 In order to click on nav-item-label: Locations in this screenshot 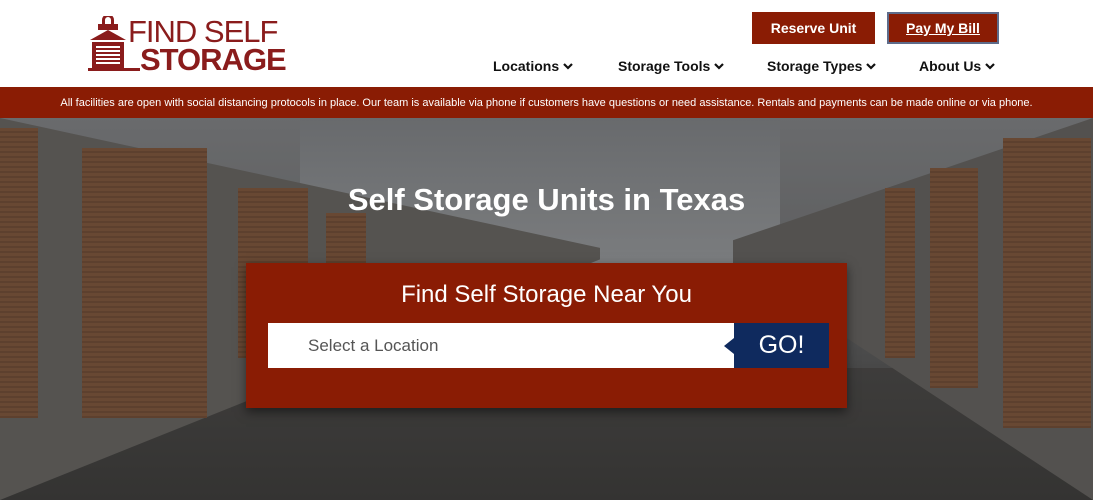, I will do `click(526, 66)`.